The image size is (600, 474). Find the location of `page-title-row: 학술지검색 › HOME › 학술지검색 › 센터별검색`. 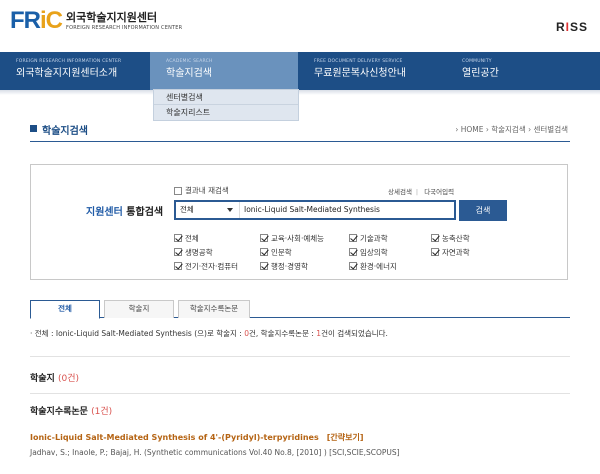

page-title-row: 학술지검색 › HOME › 학술지검색 › 센터별검색 is located at coordinates (300, 132).